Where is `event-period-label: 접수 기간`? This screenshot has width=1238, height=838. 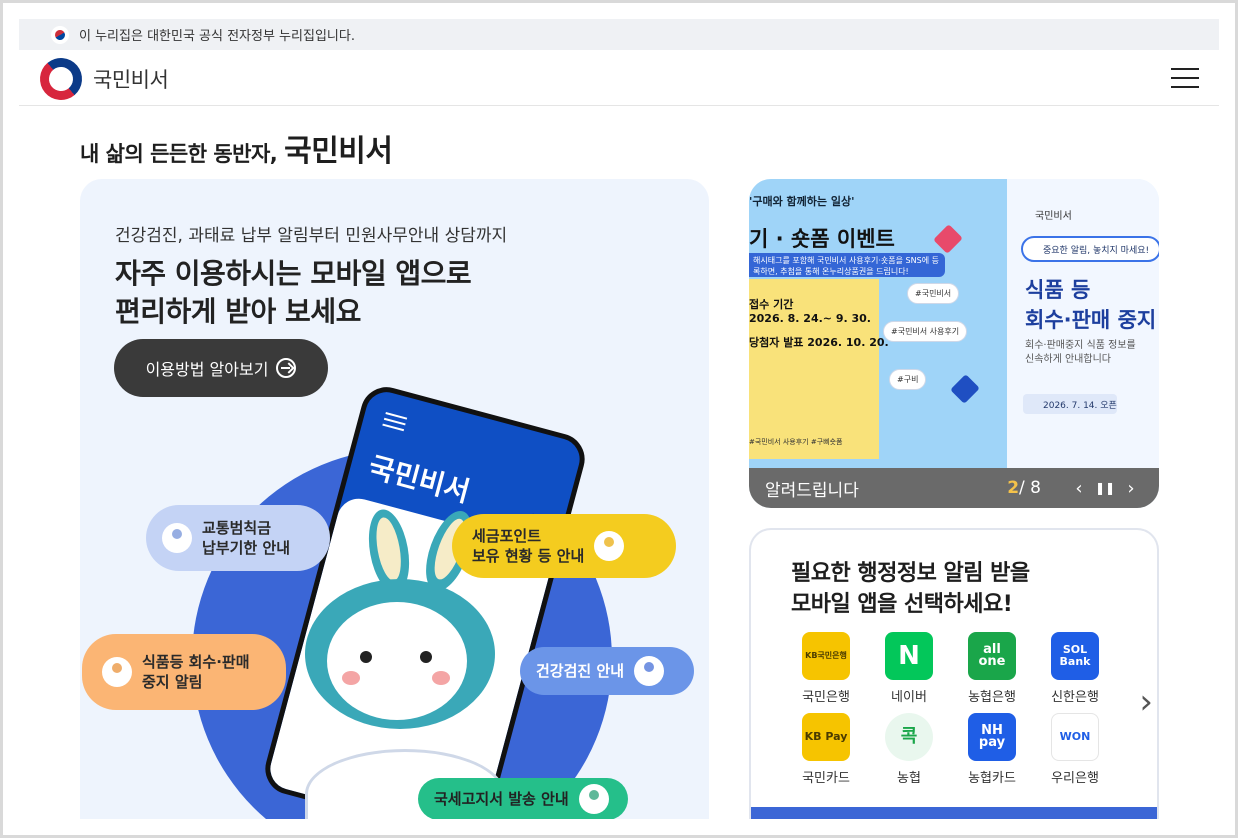 event-period-label: 접수 기간 is located at coordinates (771, 304).